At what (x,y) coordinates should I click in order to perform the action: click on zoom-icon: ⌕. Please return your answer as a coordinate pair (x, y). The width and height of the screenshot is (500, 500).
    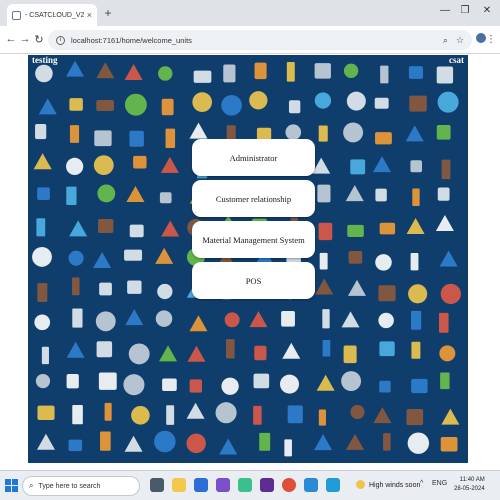
    Looking at the image, I should click on (445, 40).